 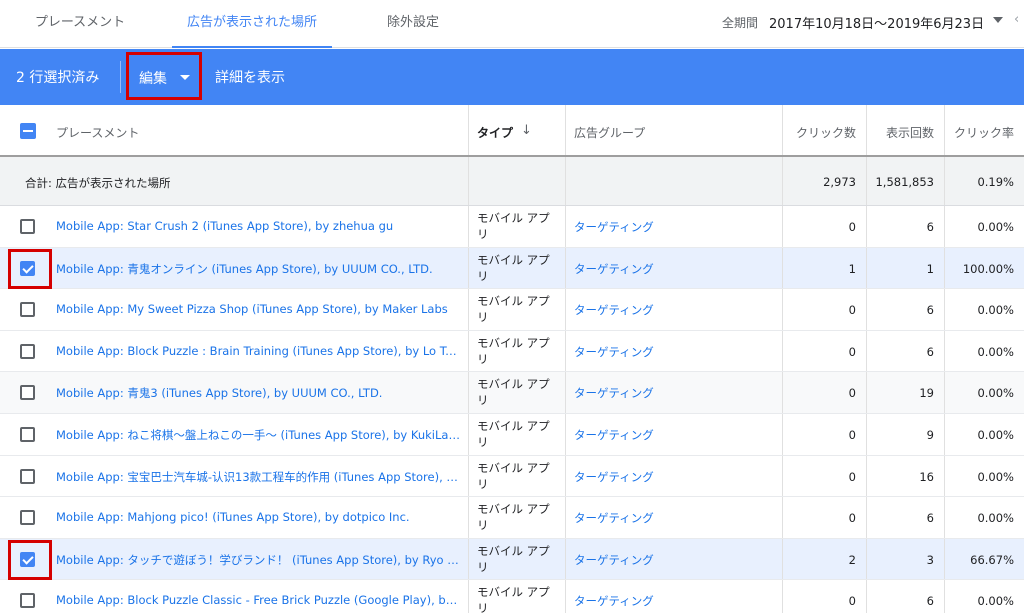 What do you see at coordinates (740, 23) in the screenshot?
I see `period-label: 全期間` at bounding box center [740, 23].